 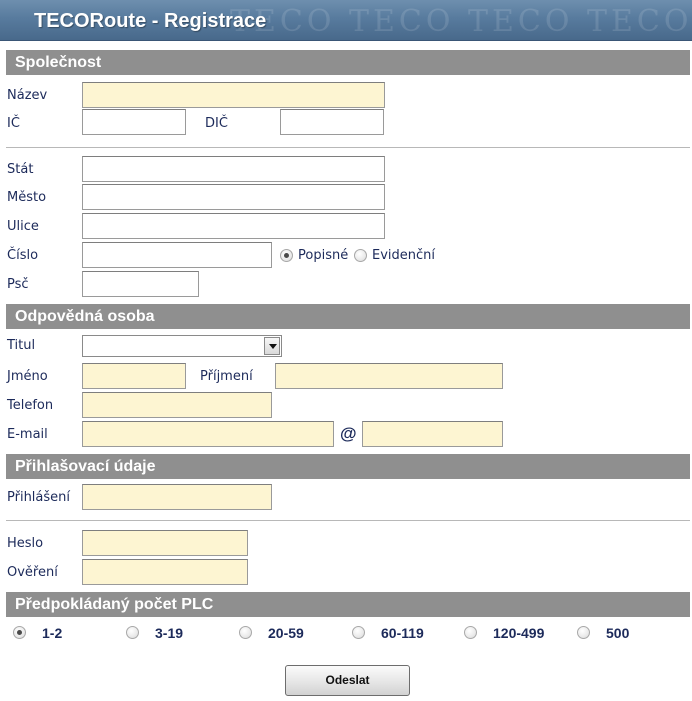 What do you see at coordinates (177, 497) in the screenshot?
I see `login-input` at bounding box center [177, 497].